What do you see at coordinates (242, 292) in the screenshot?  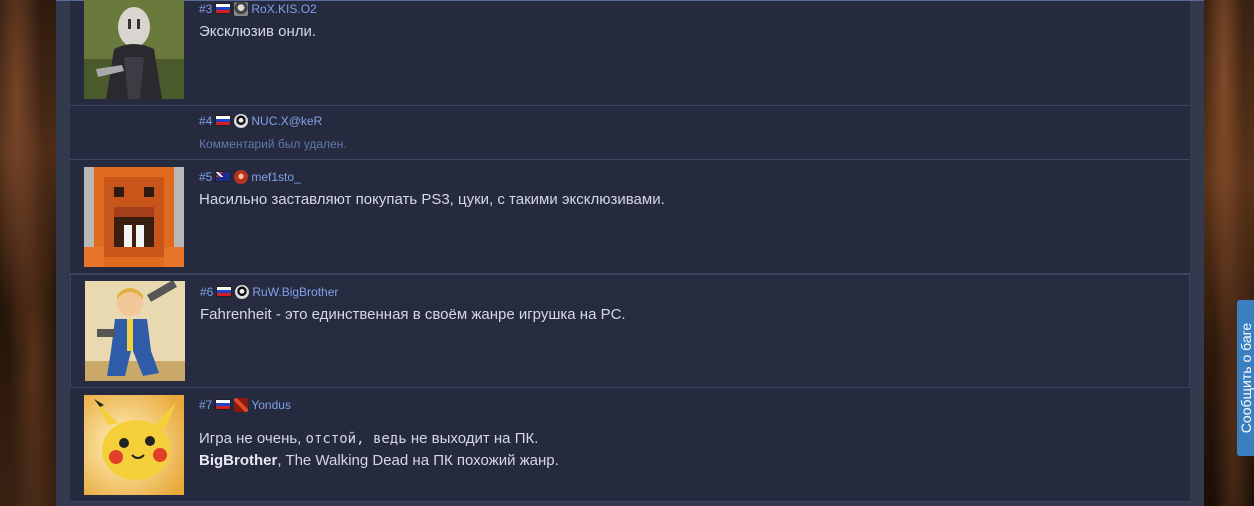 I see `ruw-team-icon` at bounding box center [242, 292].